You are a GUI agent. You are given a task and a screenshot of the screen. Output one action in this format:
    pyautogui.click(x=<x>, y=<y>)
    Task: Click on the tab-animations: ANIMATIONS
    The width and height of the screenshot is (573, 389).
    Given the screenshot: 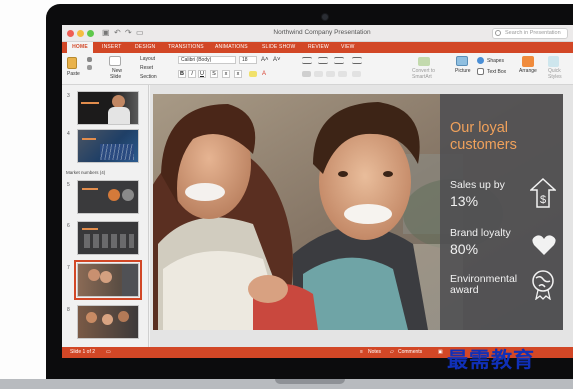 What is the action you would take?
    pyautogui.click(x=231, y=47)
    